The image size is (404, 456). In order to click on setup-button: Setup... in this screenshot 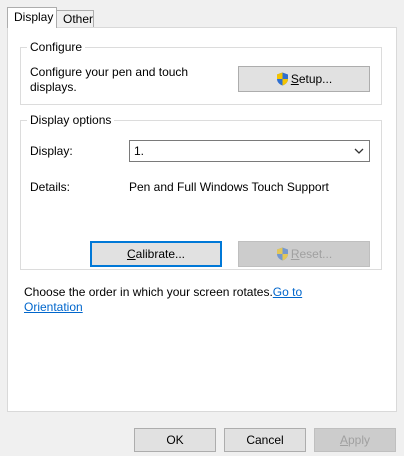, I will do `click(304, 79)`.